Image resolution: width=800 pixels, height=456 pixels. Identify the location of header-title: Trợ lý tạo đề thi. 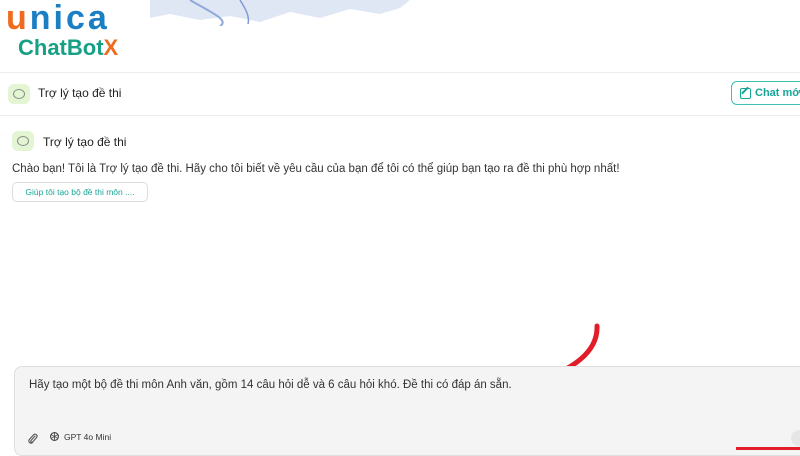
(80, 93).